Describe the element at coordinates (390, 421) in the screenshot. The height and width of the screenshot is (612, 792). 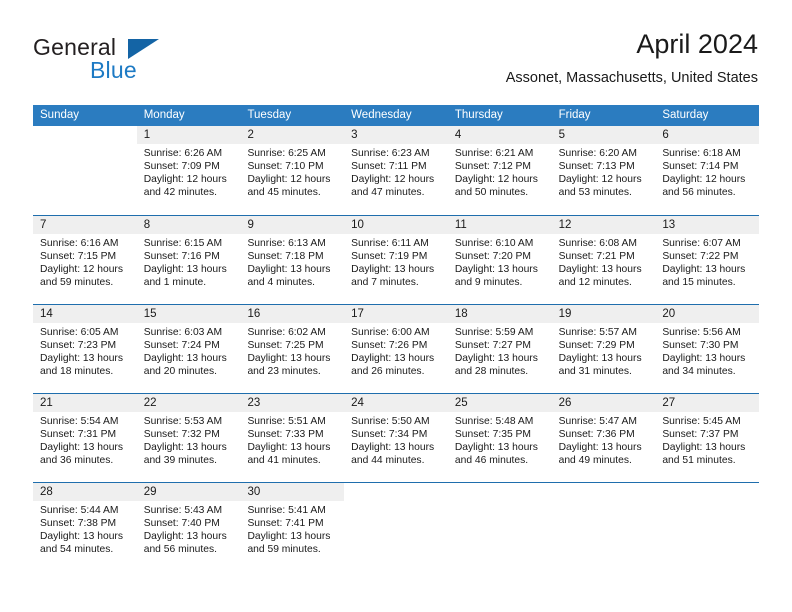
I see `sunrise-time: Sunrise: 5:50 AM` at that location.